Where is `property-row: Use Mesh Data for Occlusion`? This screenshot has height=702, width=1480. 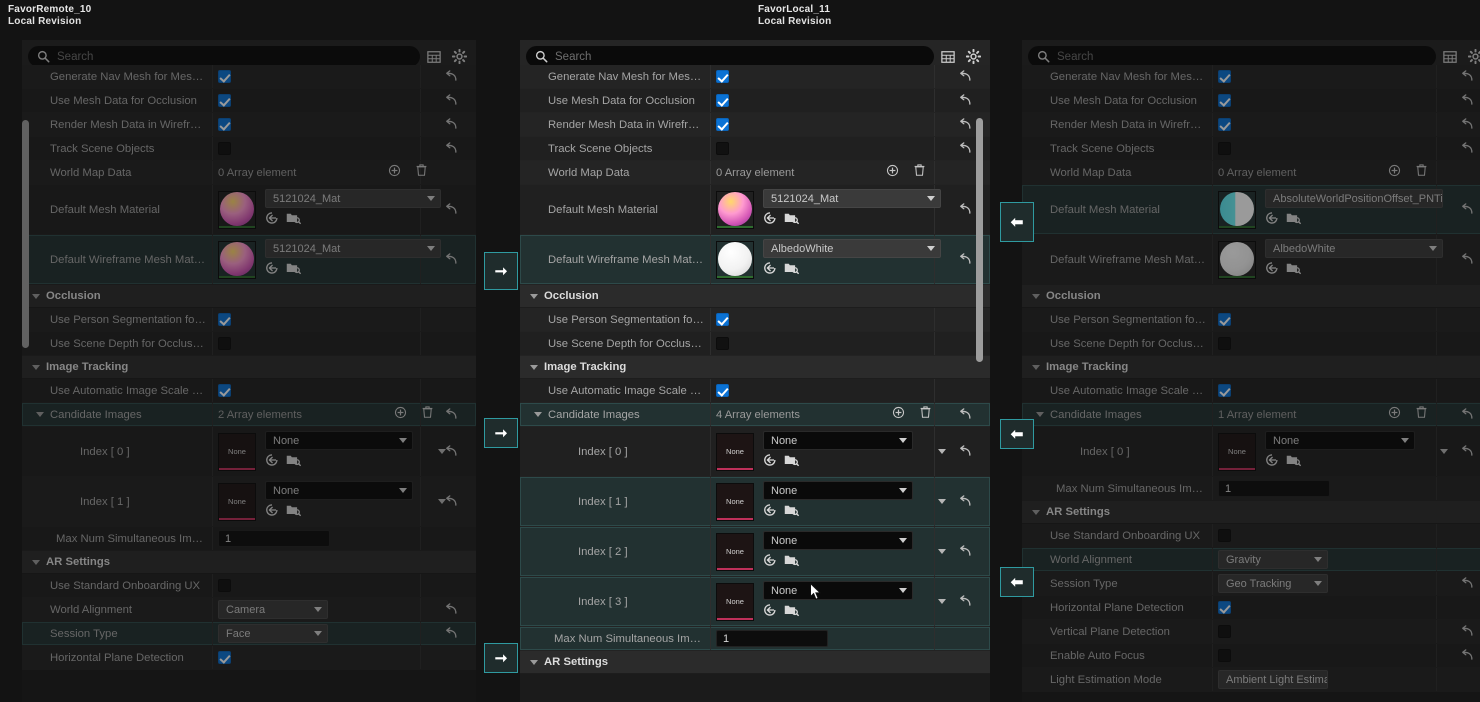 property-row: Use Mesh Data for Occlusion is located at coordinates (249, 101).